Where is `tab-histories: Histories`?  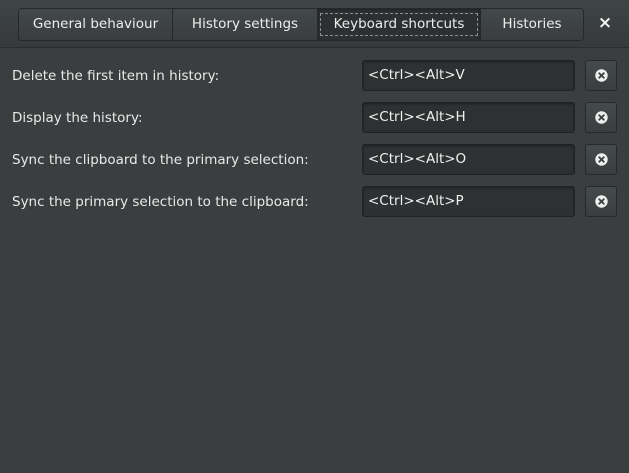 tab-histories: Histories is located at coordinates (532, 24).